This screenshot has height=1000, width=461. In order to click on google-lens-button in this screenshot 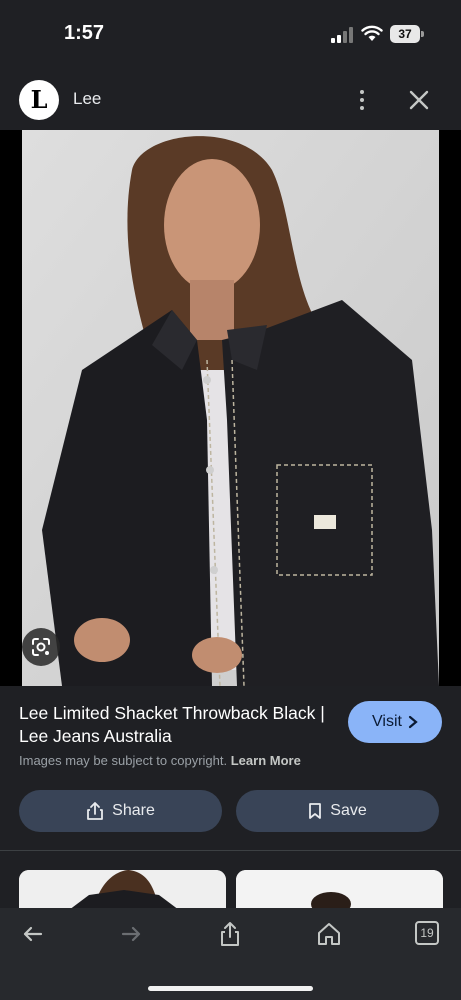, I will do `click(41, 647)`.